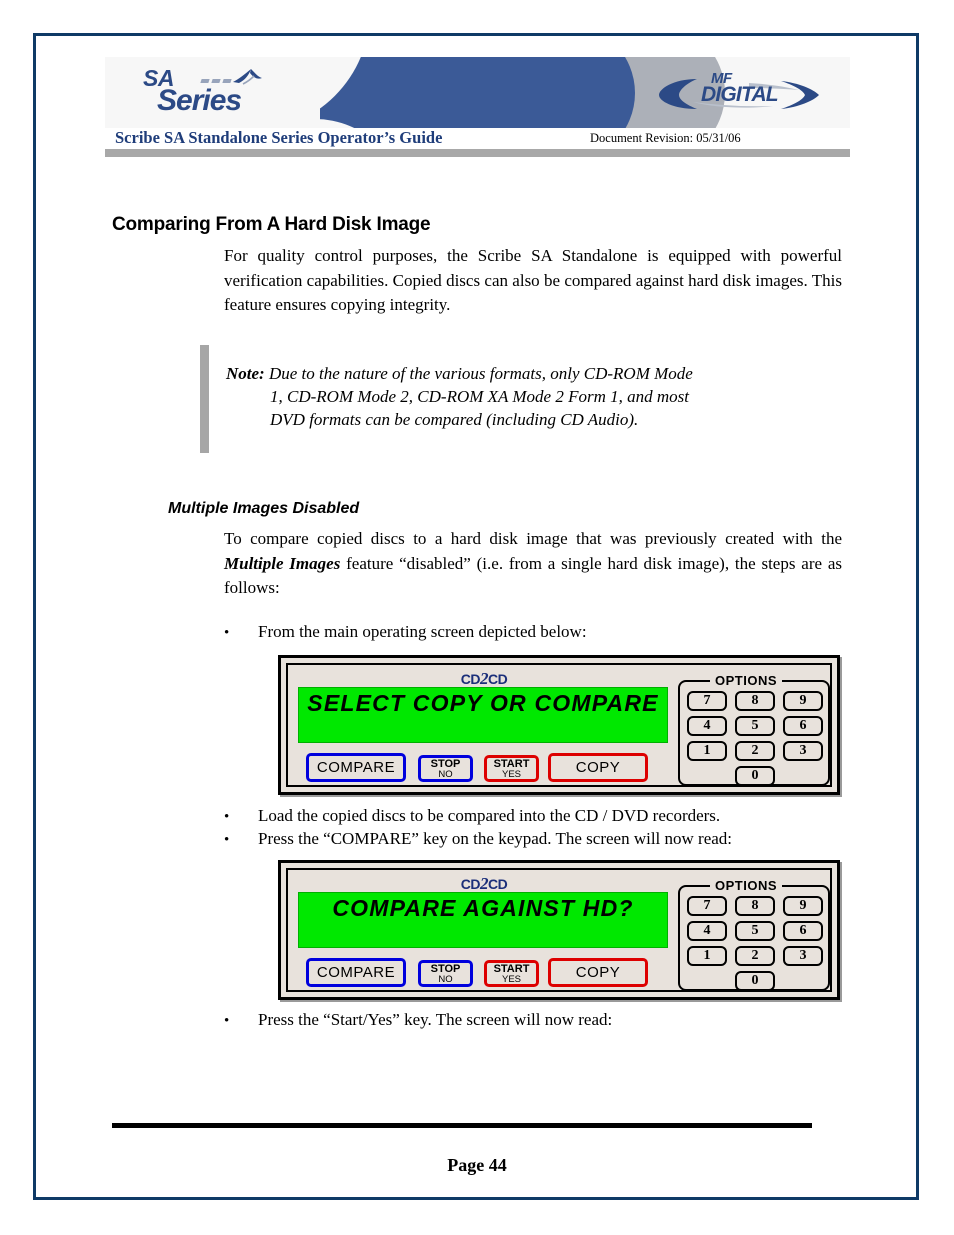  I want to click on lcd-display: SELECT COPY OR COMPARE, so click(483, 715).